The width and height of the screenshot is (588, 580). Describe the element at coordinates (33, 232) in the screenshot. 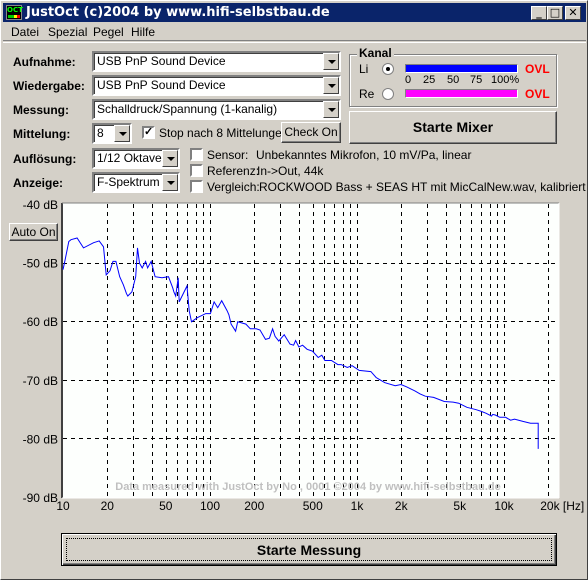

I see `auto-on-button: Auto On` at that location.